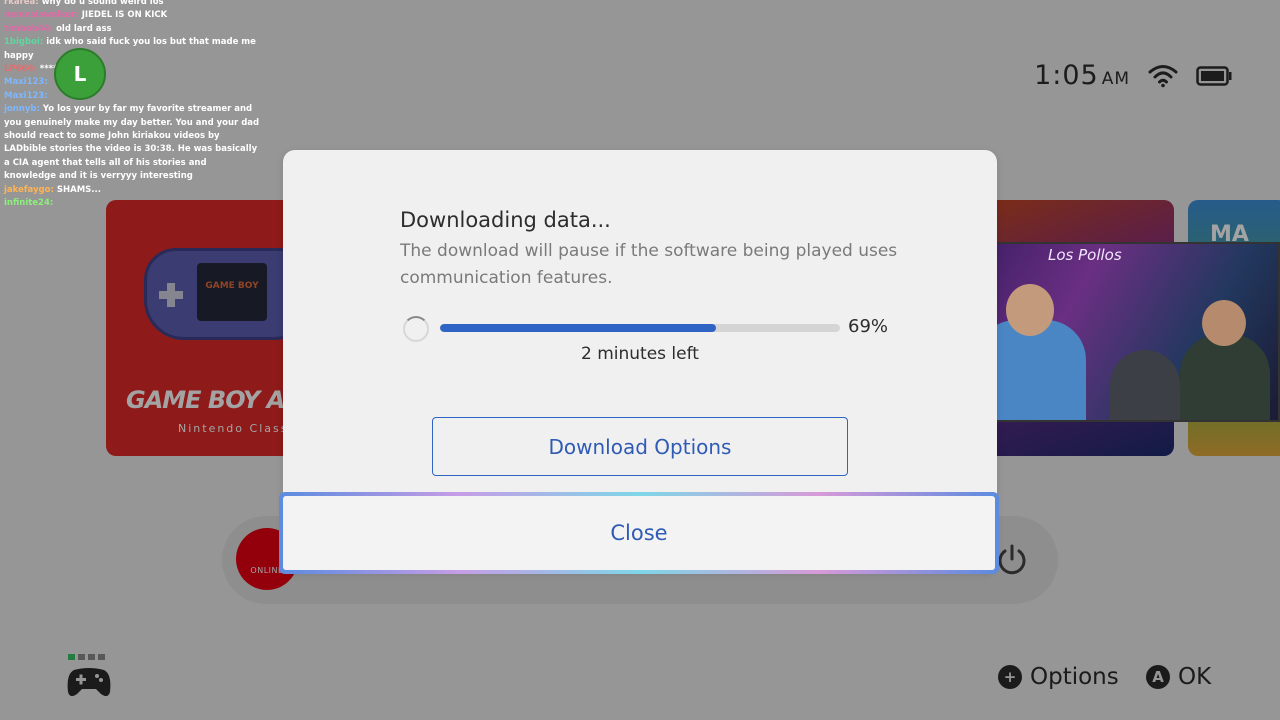  I want to click on chat-message: nemesiswalker: JIEDEL IS ON KICK, so click(132, 15).